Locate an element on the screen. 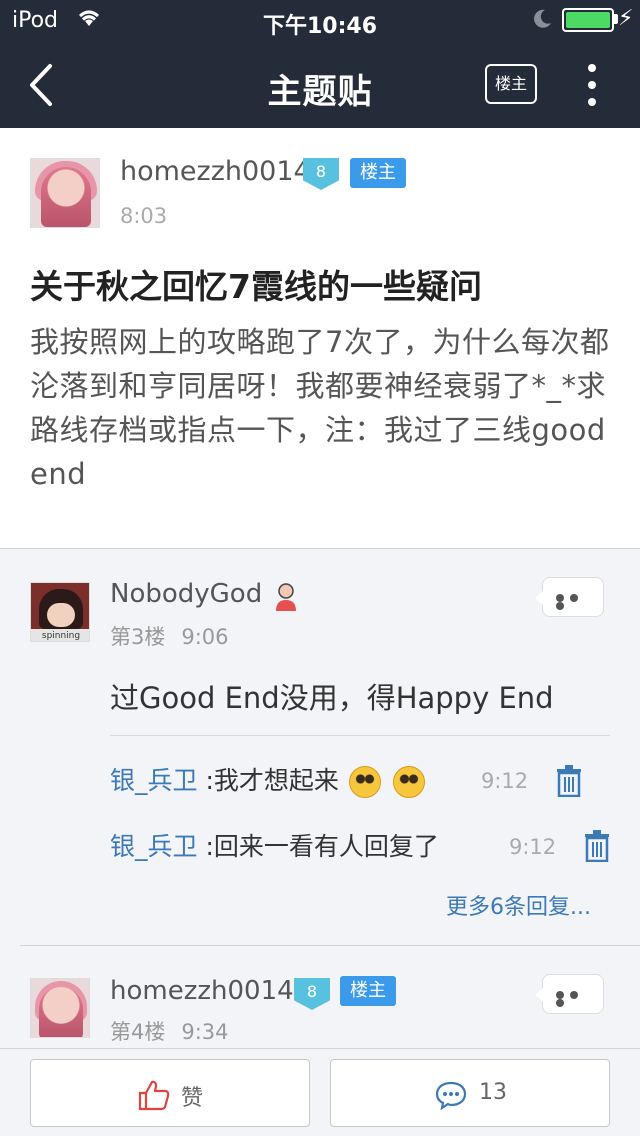 Image resolution: width=640 pixels, height=1136 pixels. reply-time: 9:34 is located at coordinates (205, 1032).